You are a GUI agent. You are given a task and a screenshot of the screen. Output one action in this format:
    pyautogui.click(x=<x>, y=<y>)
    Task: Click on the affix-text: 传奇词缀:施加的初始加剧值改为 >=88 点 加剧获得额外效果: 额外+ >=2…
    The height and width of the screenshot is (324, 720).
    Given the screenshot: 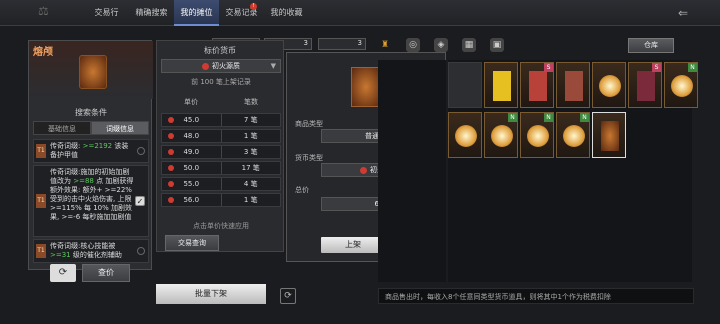 What is the action you would take?
    pyautogui.click(x=92, y=195)
    